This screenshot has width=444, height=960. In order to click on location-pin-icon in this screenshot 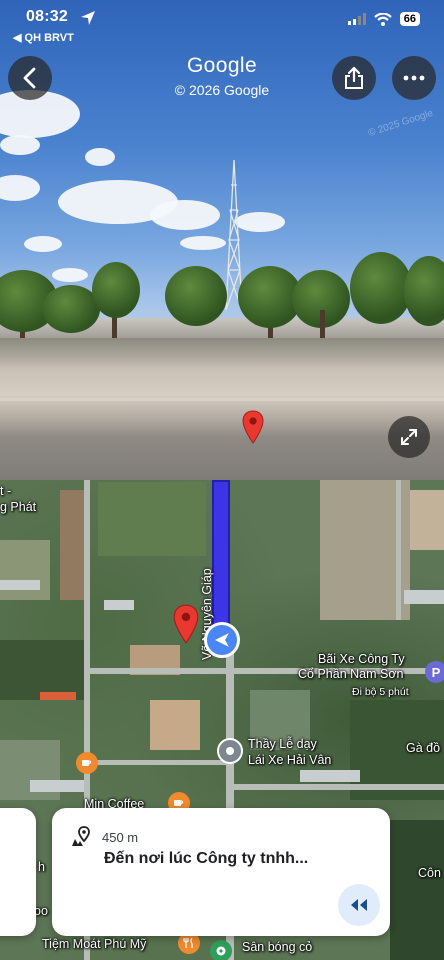, I will do `click(253, 427)`.